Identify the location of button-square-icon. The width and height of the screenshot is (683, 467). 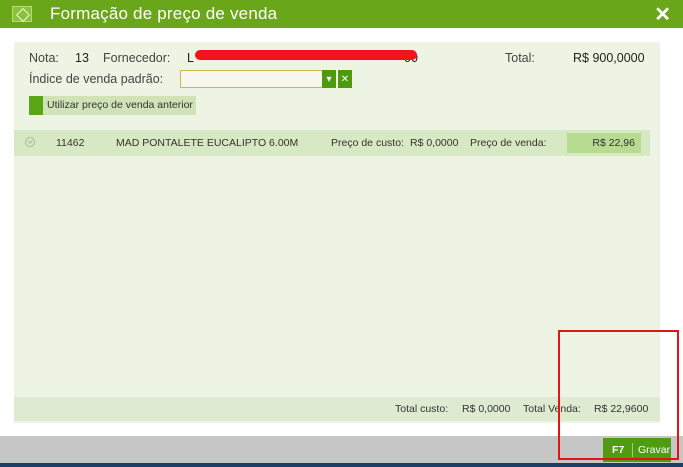
(36, 105).